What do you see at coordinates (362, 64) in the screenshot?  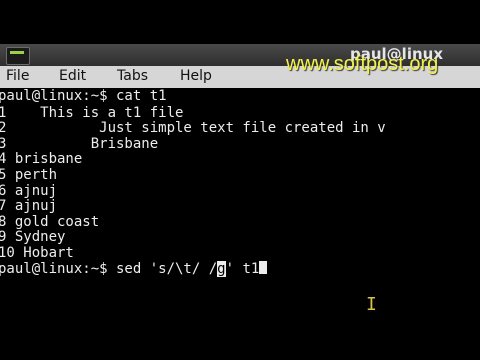 I see `watermark-text: www.softpost.org` at bounding box center [362, 64].